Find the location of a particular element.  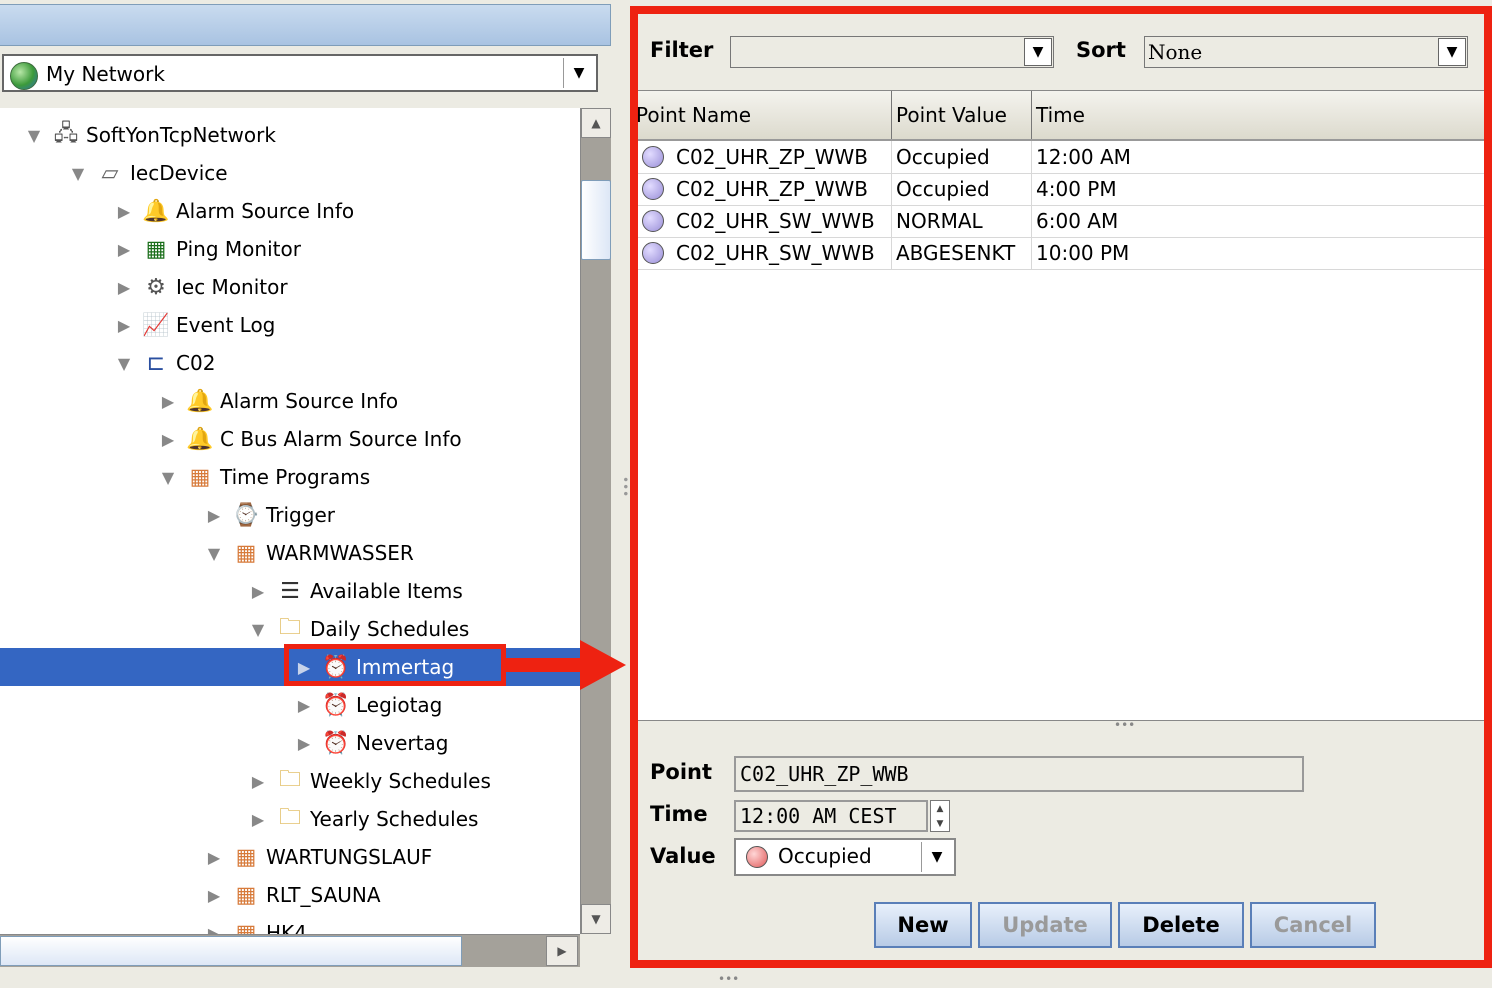

value-label: Value is located at coordinates (683, 856).